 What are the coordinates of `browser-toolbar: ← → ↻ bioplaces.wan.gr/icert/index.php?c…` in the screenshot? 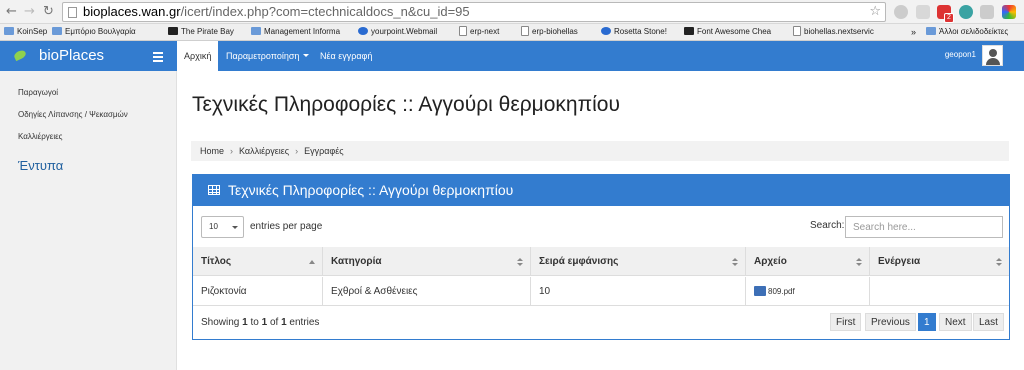 It's located at (512, 12).